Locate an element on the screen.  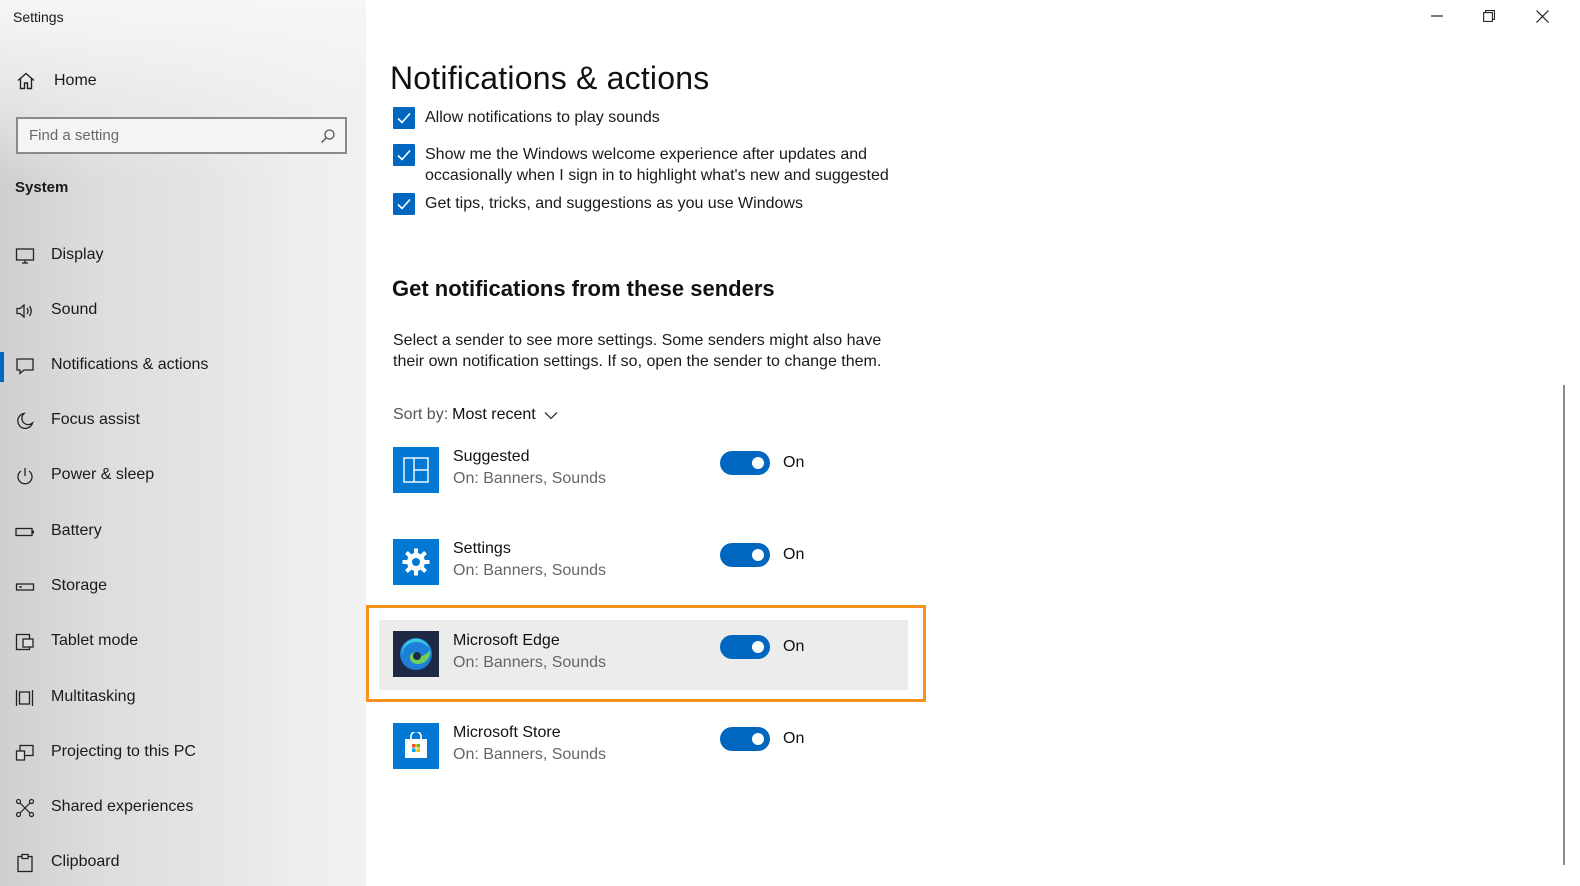
scrollbar-thumb is located at coordinates (1564, 625).